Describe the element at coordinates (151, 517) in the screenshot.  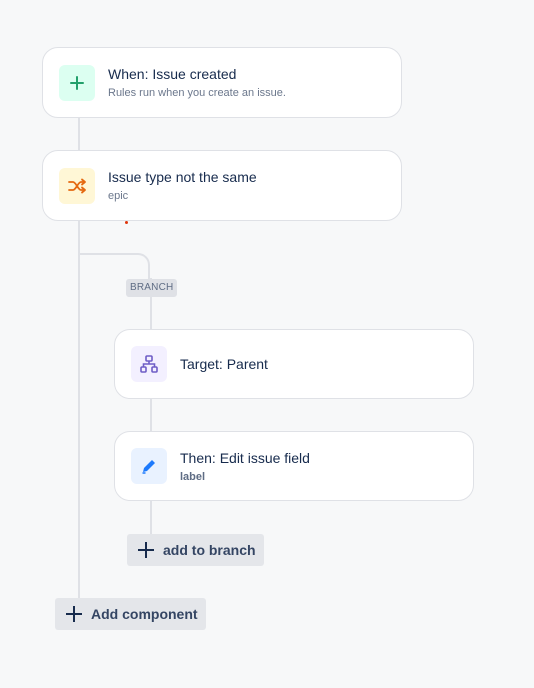
I see `connector-action-to-add` at that location.